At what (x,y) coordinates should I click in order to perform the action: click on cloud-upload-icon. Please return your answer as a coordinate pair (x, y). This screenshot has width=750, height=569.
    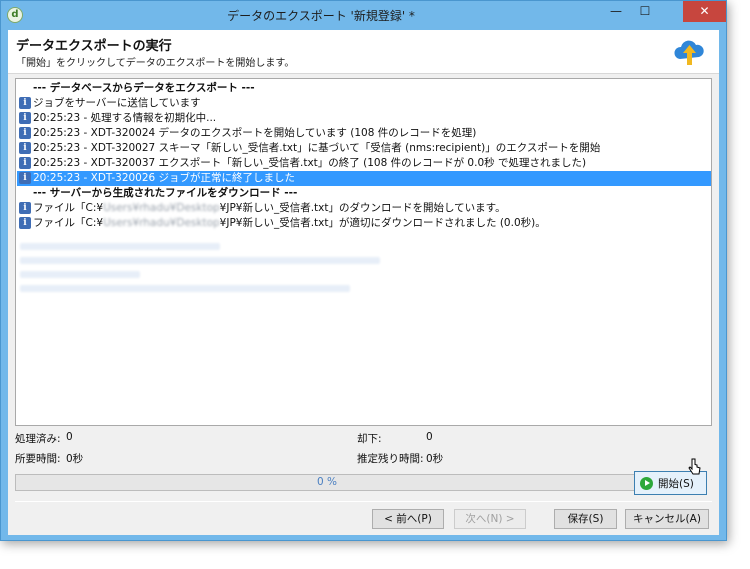
    Looking at the image, I should click on (689, 52).